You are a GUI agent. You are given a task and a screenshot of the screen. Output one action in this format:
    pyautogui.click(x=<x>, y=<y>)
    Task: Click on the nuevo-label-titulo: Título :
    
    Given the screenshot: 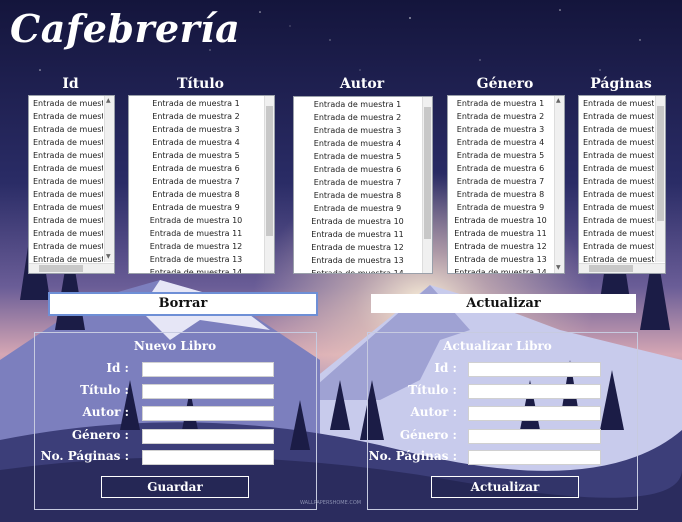 What is the action you would take?
    pyautogui.click(x=104, y=390)
    